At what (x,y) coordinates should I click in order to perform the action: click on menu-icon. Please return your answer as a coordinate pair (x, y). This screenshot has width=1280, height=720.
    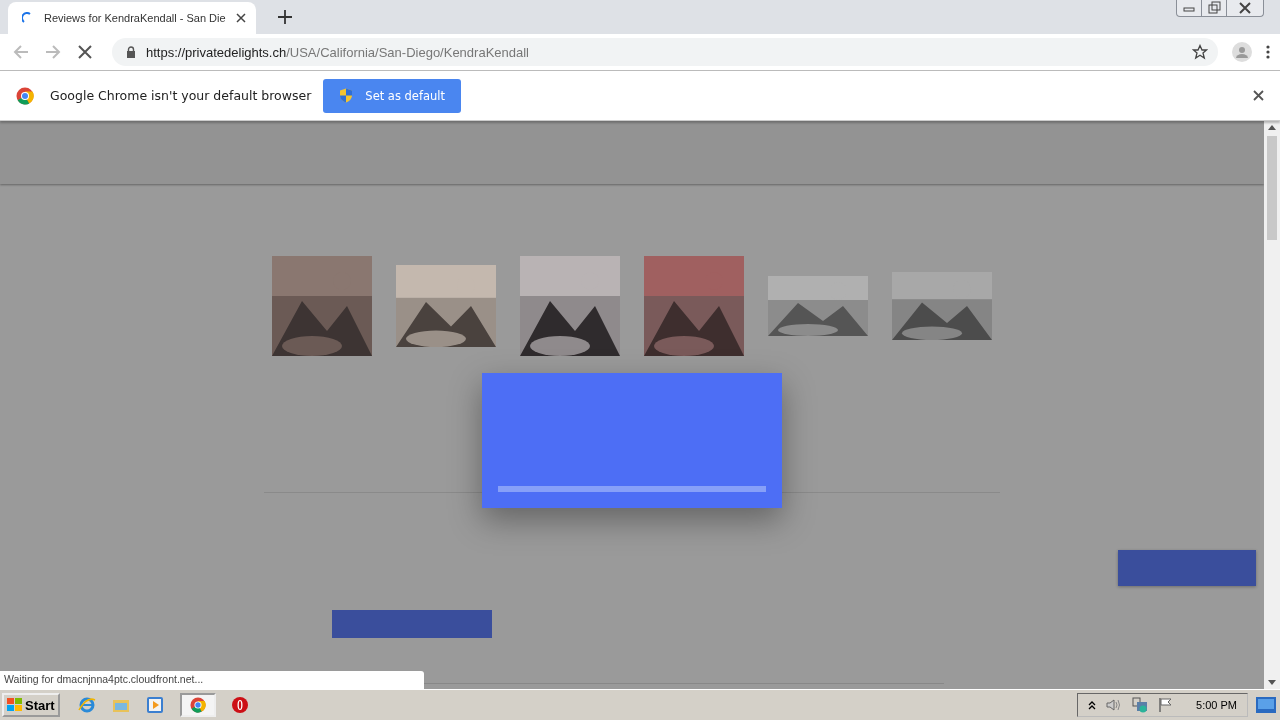
    Looking at the image, I should click on (1268, 52).